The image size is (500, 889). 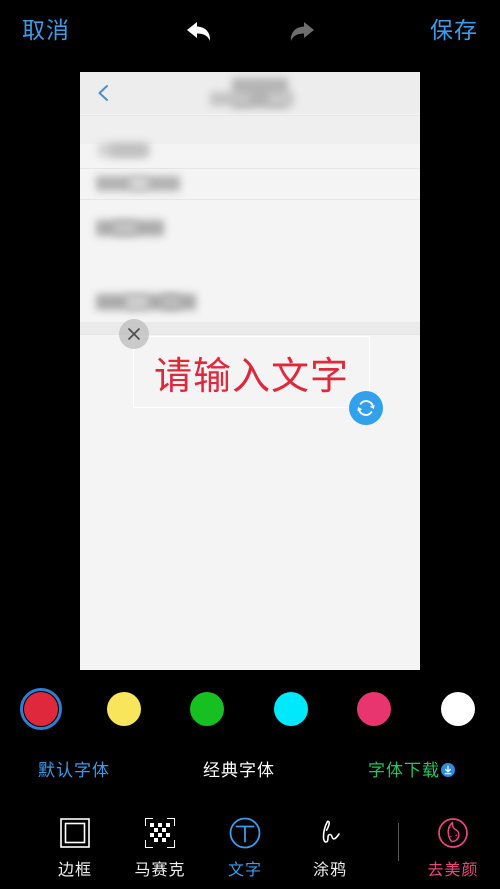 What do you see at coordinates (134, 334) in the screenshot?
I see `close-icon` at bounding box center [134, 334].